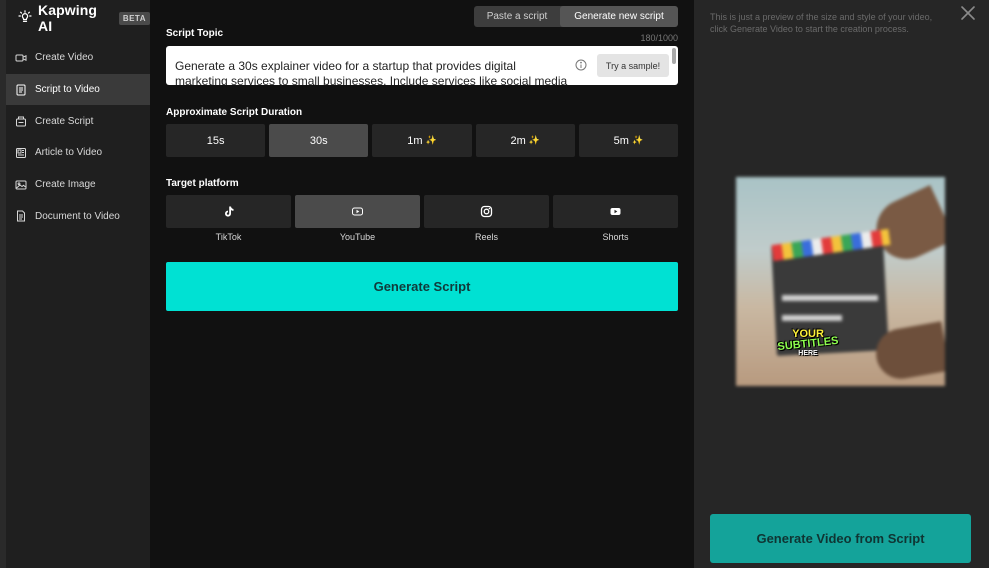 This screenshot has width=989, height=568. I want to click on instagram-icon, so click(486, 211).